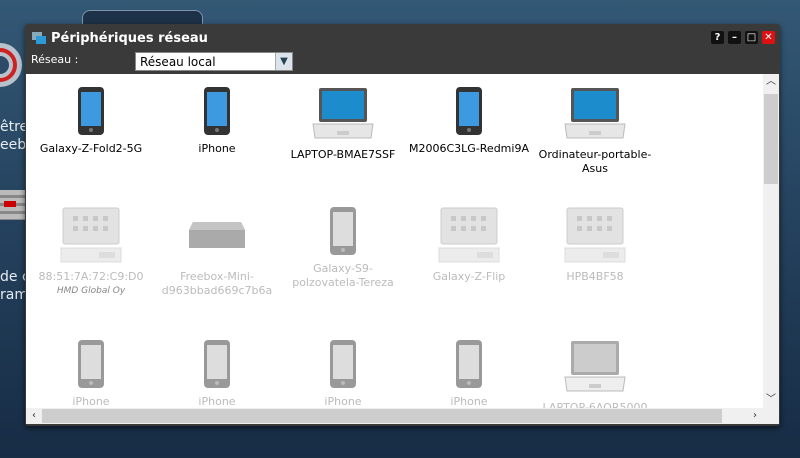 Image resolution: width=800 pixels, height=458 pixels. I want to click on device-name: Galaxy-S9-polzovatela-Tereza, so click(343, 275).